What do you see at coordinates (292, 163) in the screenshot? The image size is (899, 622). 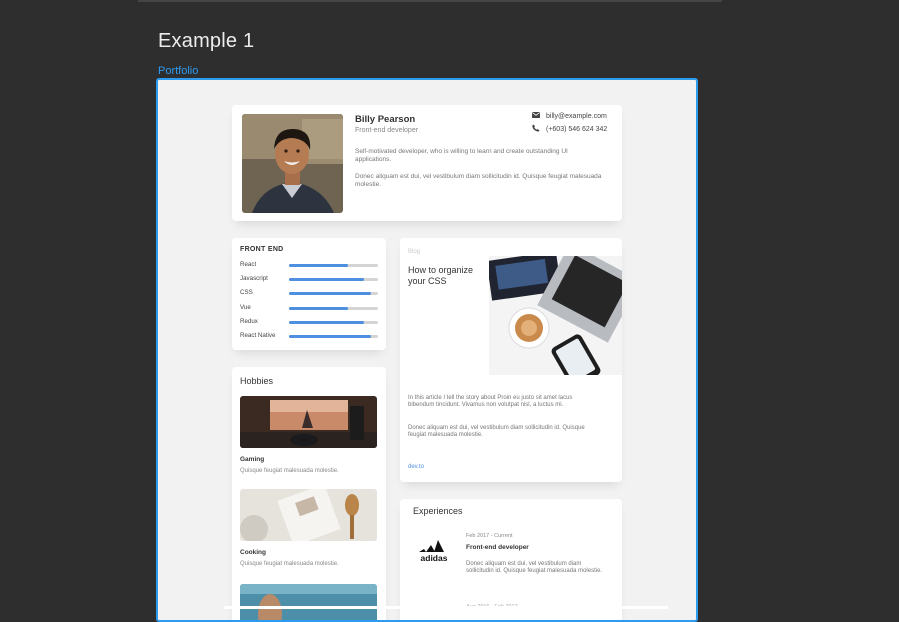 I see `profile-photo` at bounding box center [292, 163].